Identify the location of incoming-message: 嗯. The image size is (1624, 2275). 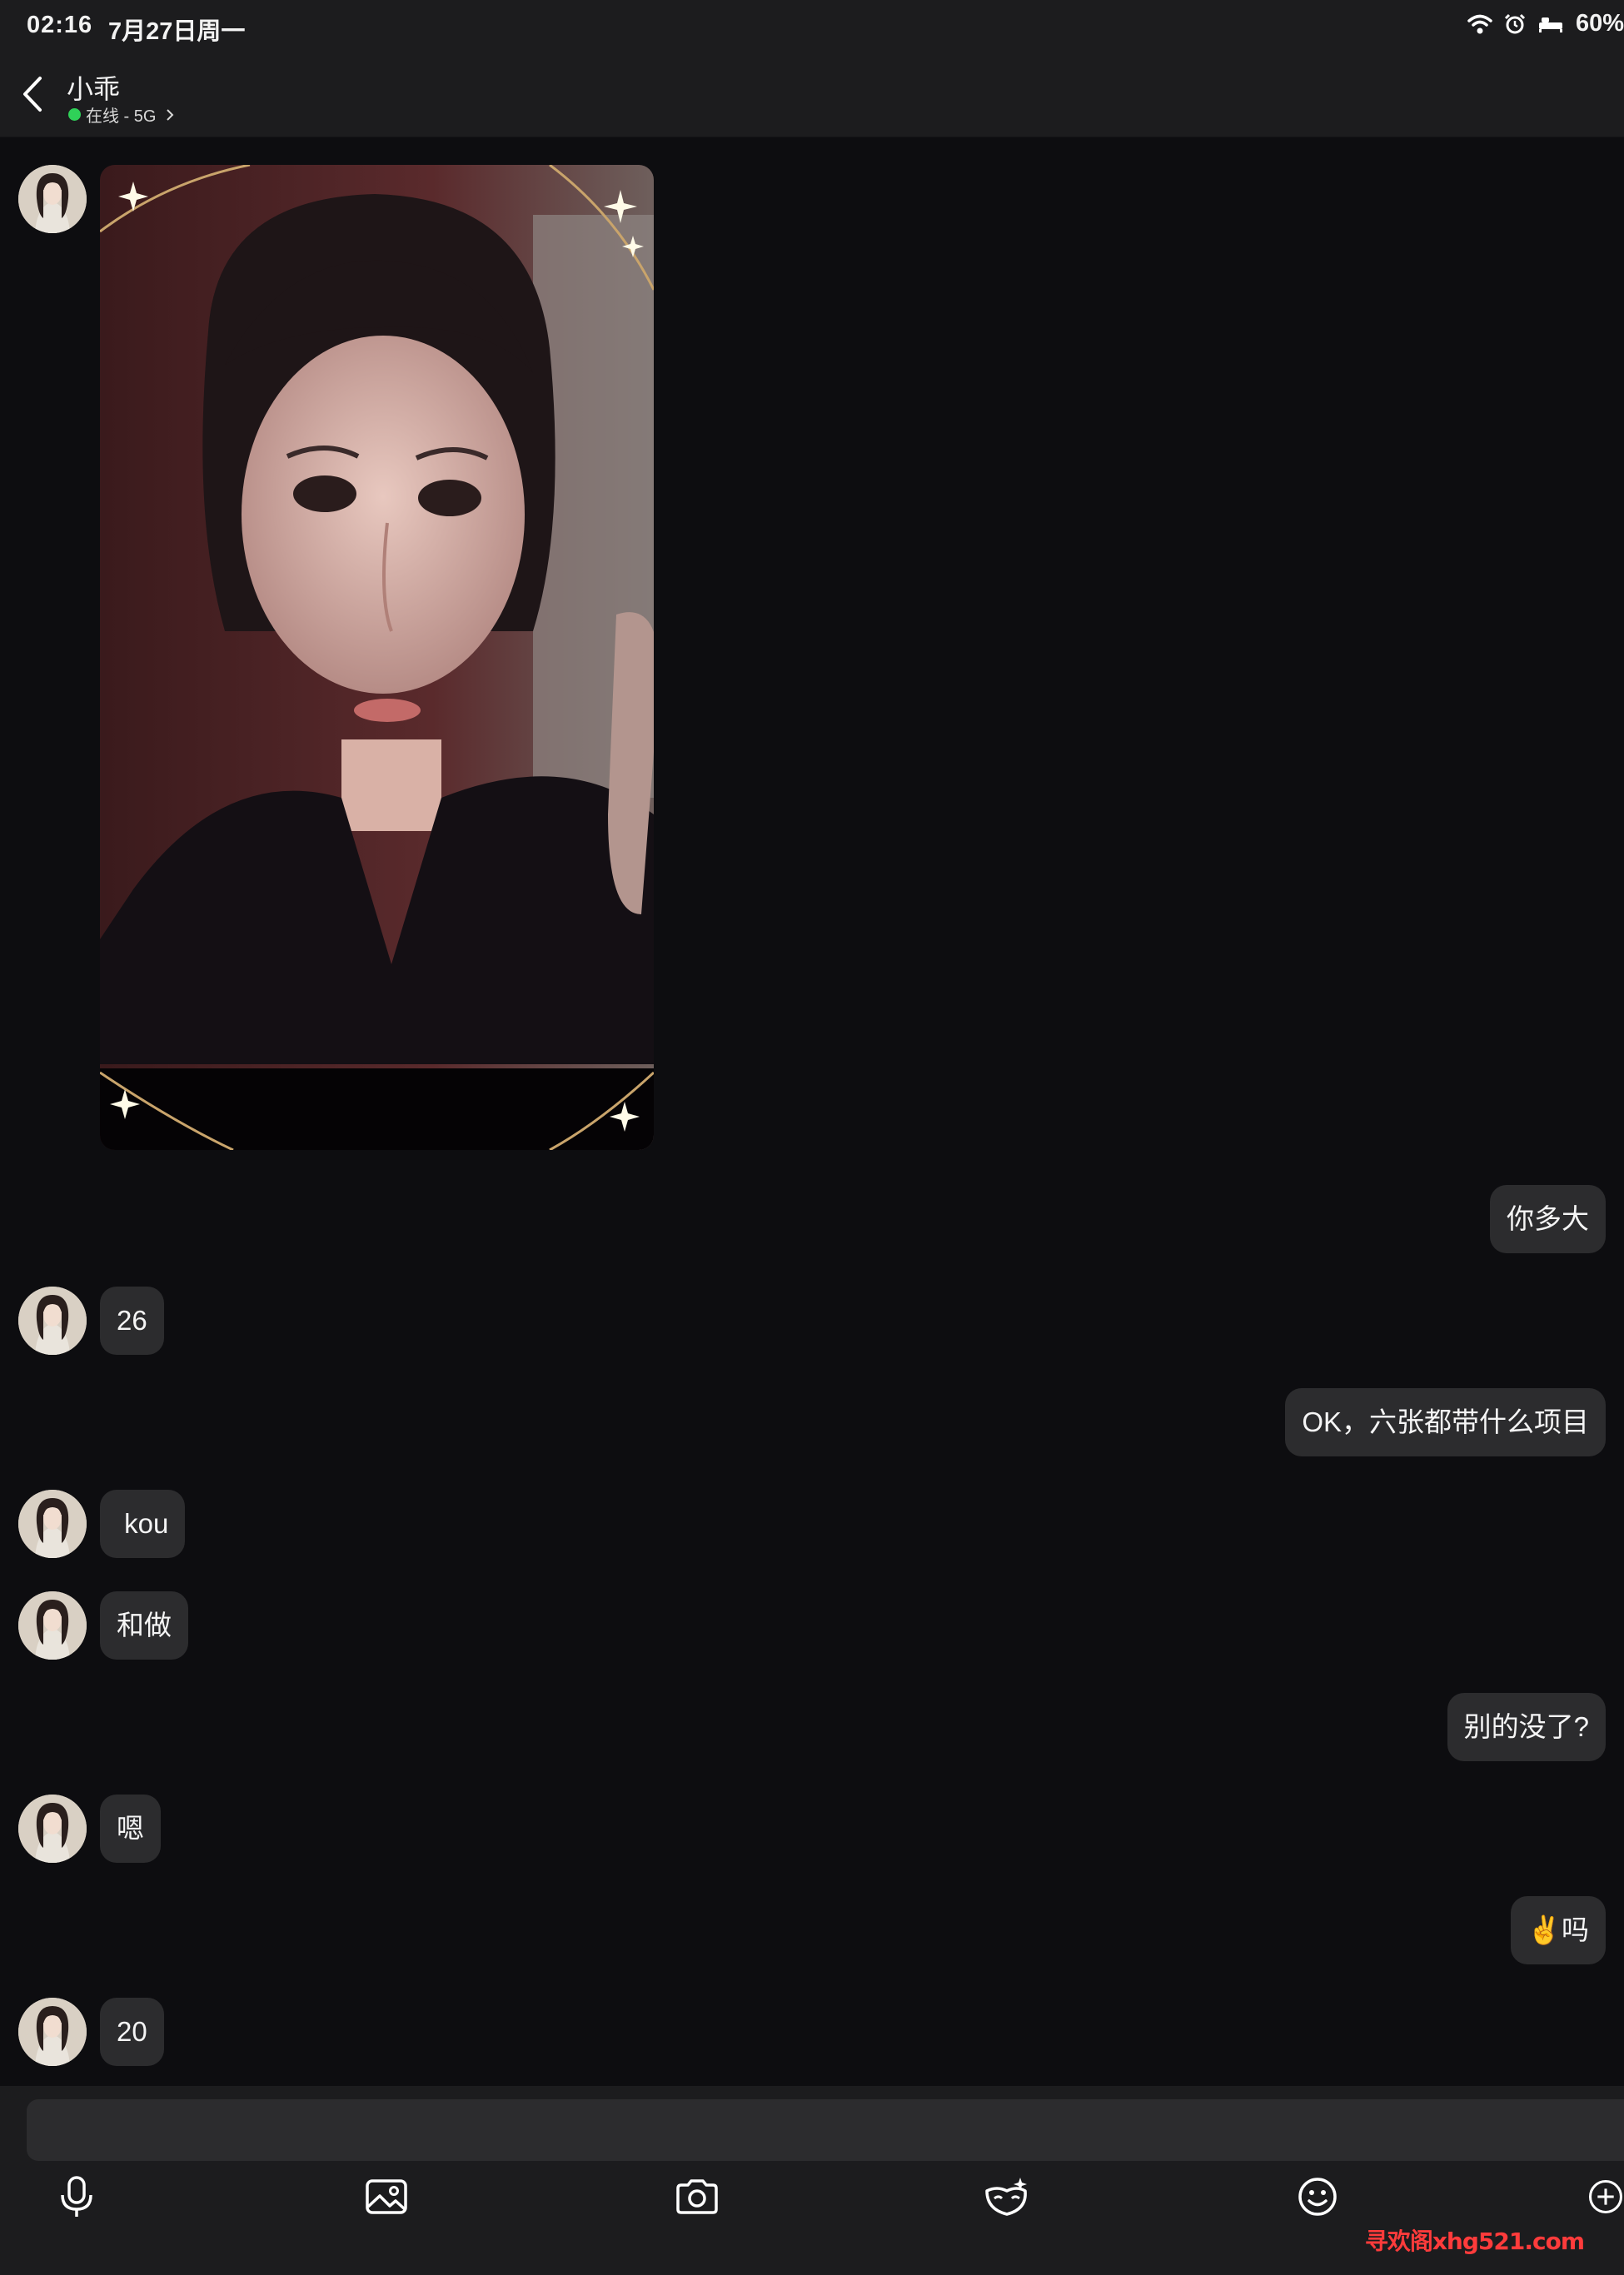
(130, 1829).